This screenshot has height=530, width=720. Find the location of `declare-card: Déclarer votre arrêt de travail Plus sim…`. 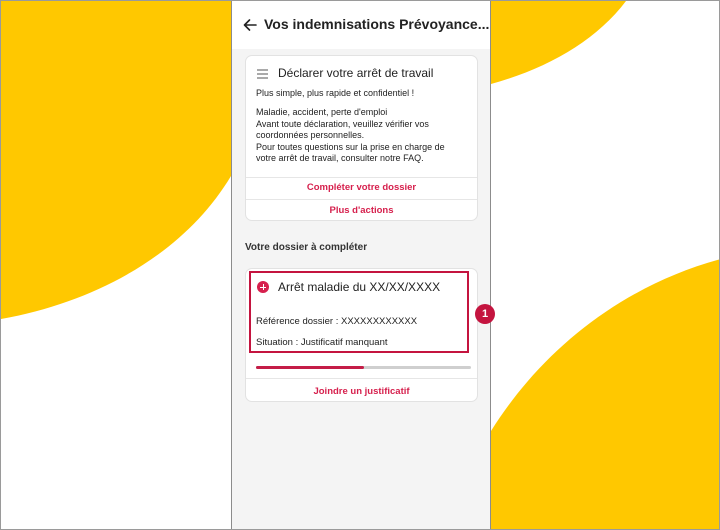

declare-card: Déclarer votre arrêt de travail Plus sim… is located at coordinates (361, 138).